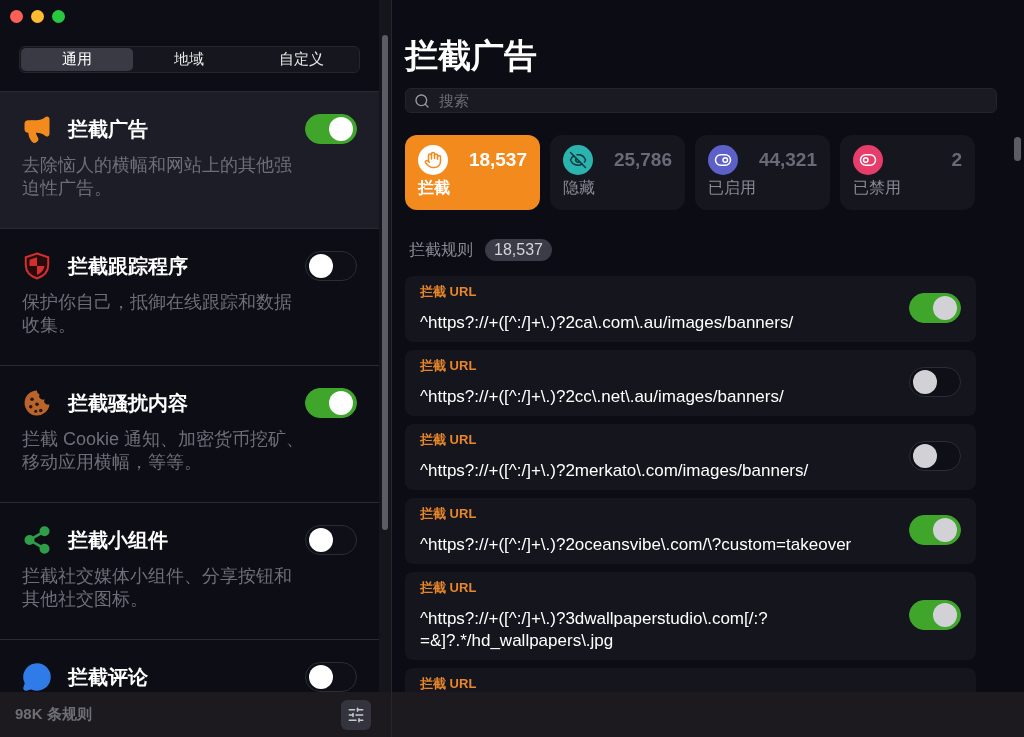 The width and height of the screenshot is (1024, 737). What do you see at coordinates (607, 322) in the screenshot?
I see `rule-pattern: ^https?://+([^:/]+\.)?2ca\.com\.au/images/banners/` at bounding box center [607, 322].